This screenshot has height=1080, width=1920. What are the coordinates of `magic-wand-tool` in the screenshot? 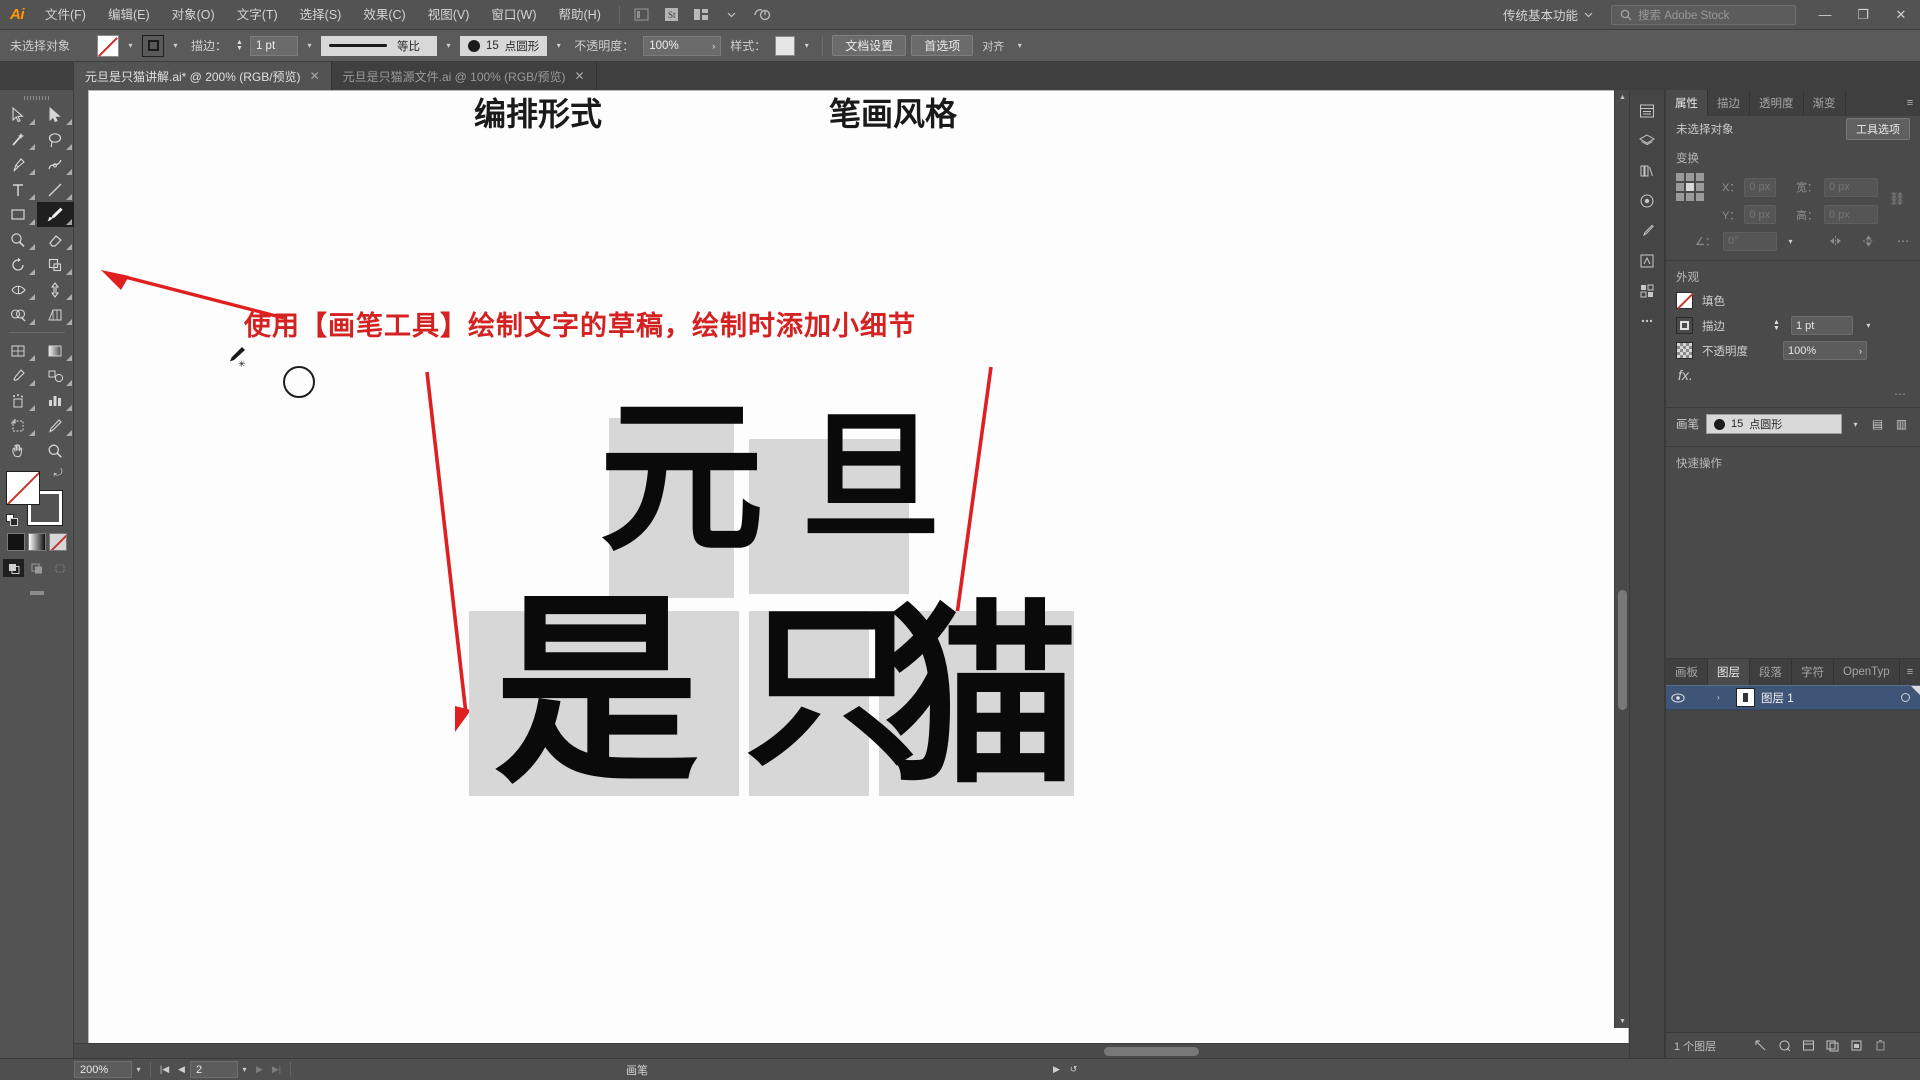 It's located at (18, 139).